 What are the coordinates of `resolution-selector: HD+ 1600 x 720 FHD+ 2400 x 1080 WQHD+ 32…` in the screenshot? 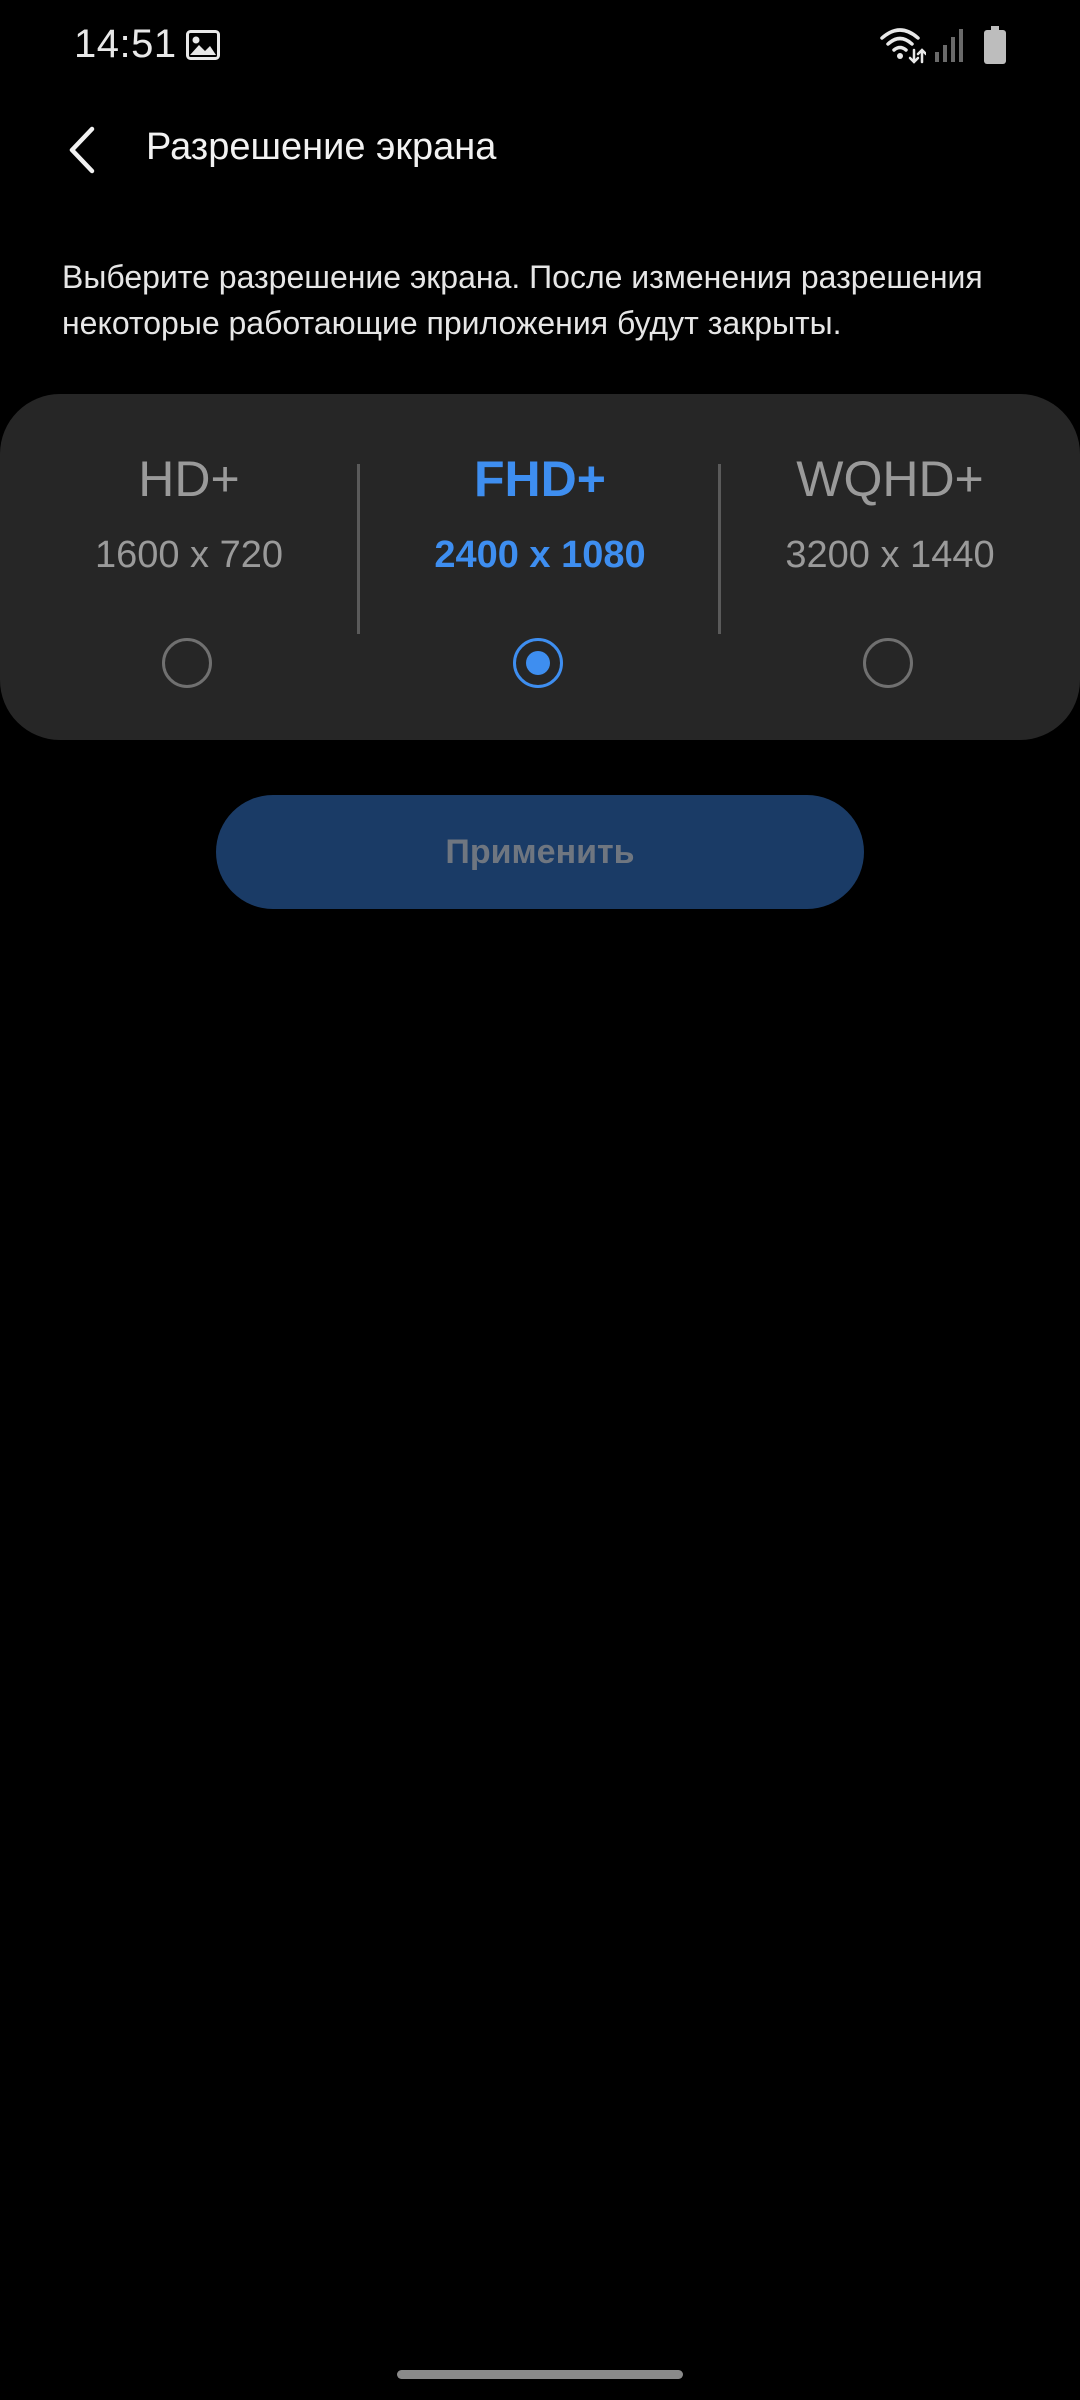 It's located at (540, 567).